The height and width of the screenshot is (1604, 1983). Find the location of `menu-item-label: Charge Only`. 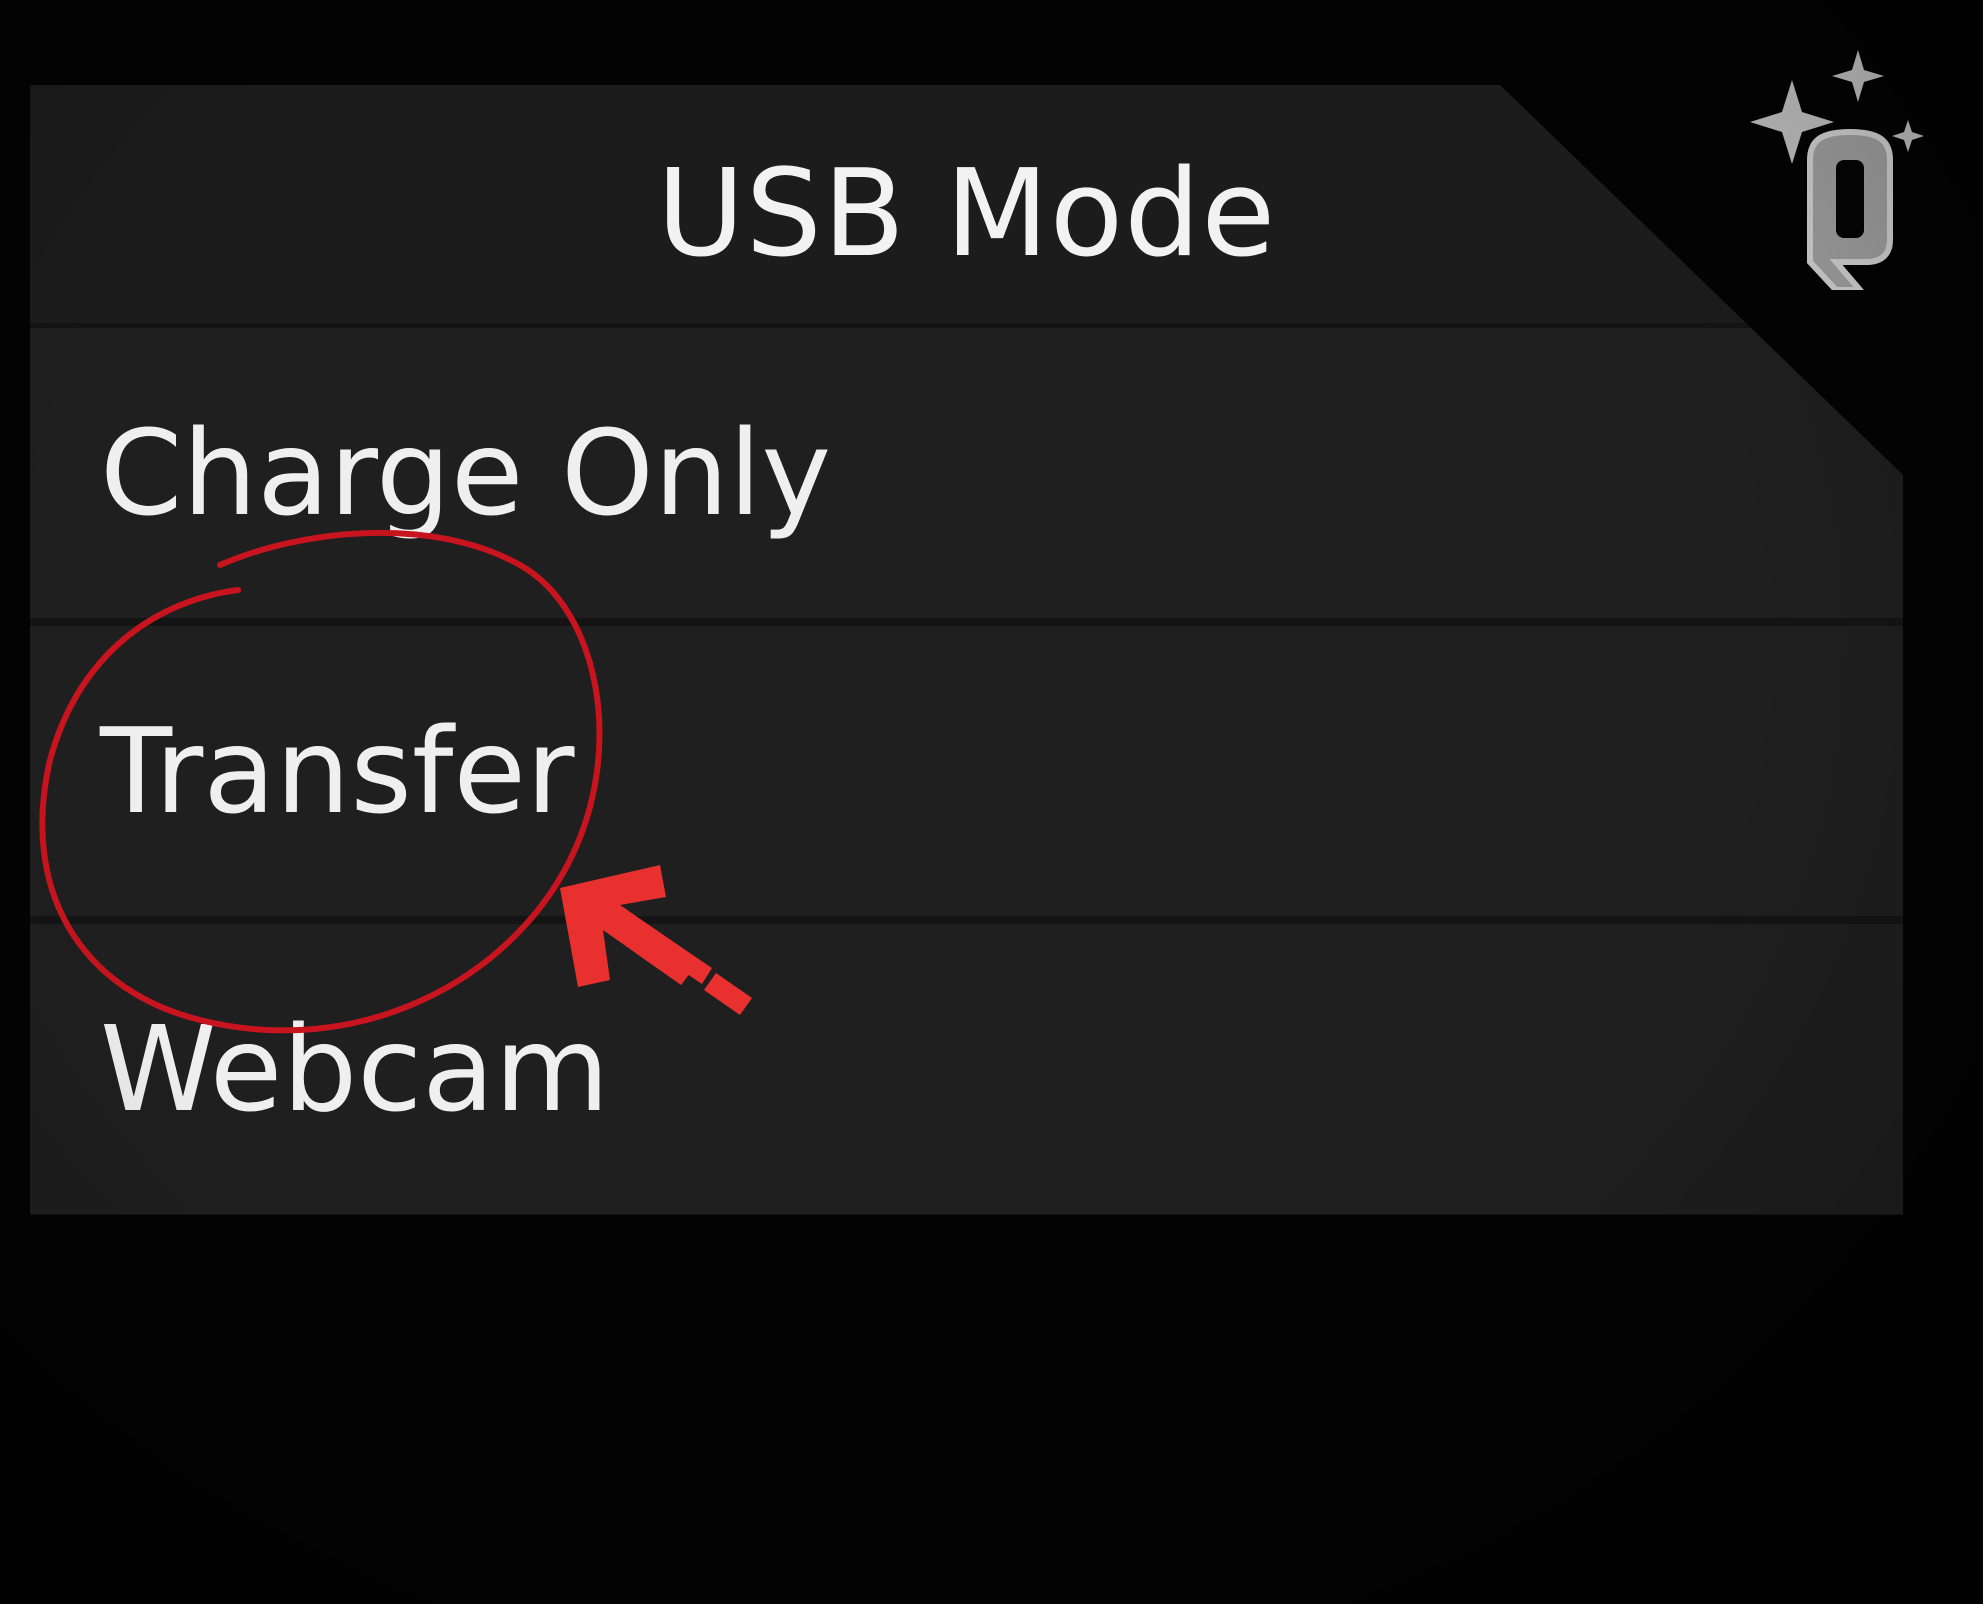

menu-item-label: Charge Only is located at coordinates (466, 473).